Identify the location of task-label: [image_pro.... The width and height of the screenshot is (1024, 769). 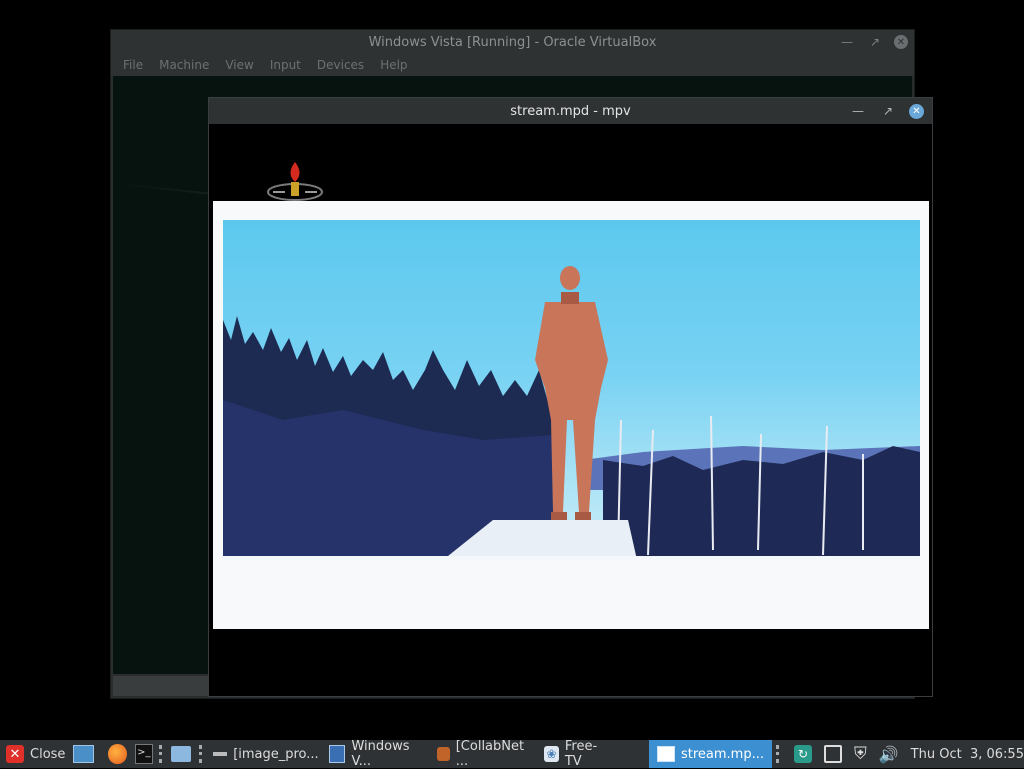
(276, 754).